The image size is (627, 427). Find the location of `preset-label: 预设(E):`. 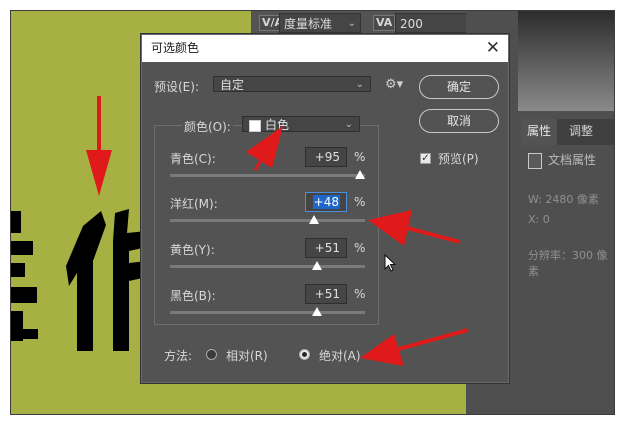

preset-label: 预设(E): is located at coordinates (176, 87).